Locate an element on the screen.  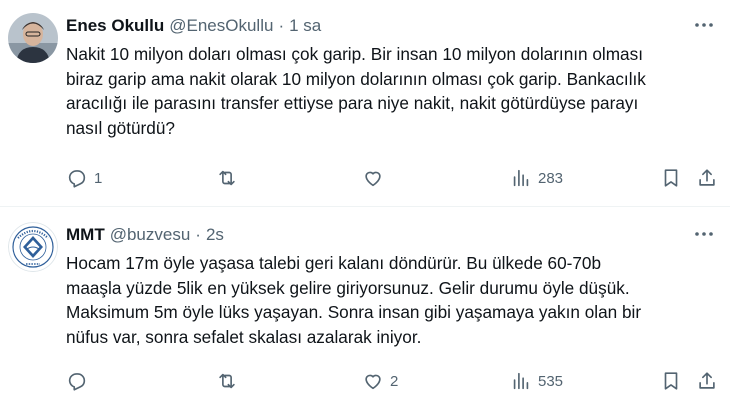
action-bar: 2 535 is located at coordinates (393, 381).